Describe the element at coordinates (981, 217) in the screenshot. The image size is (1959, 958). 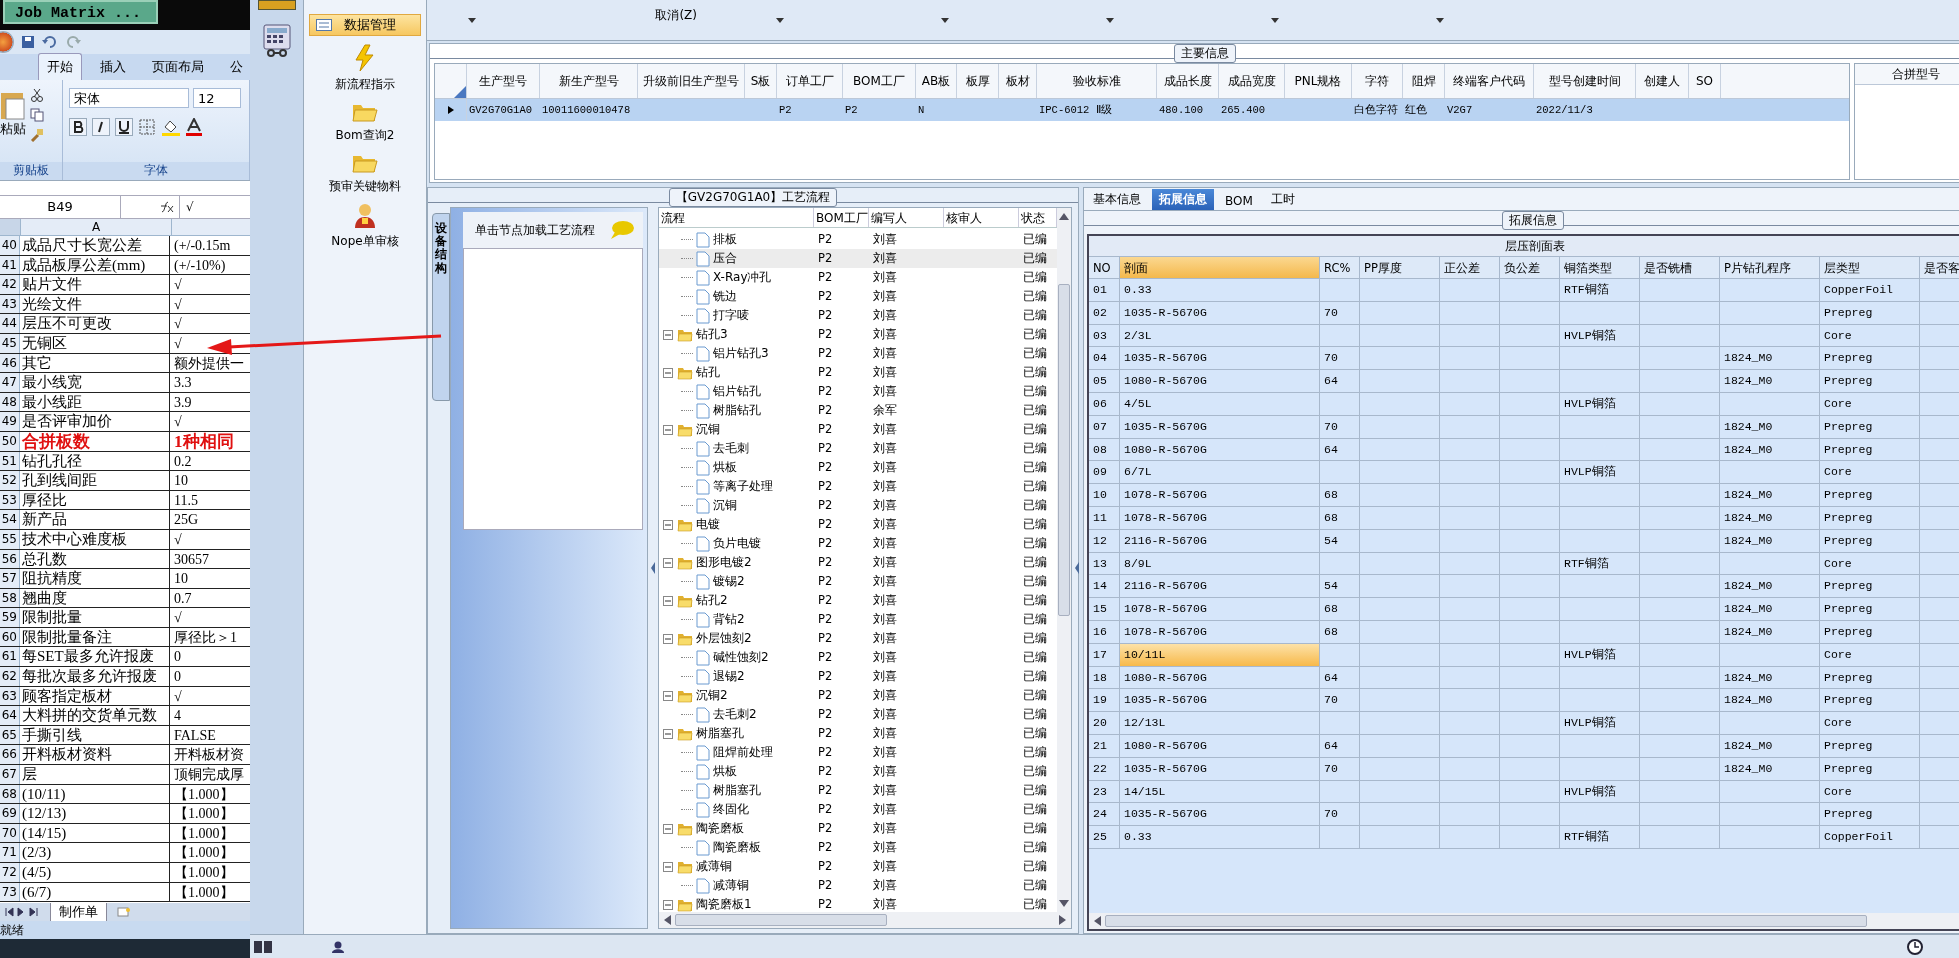
I see `column-header: 核审人` at that location.